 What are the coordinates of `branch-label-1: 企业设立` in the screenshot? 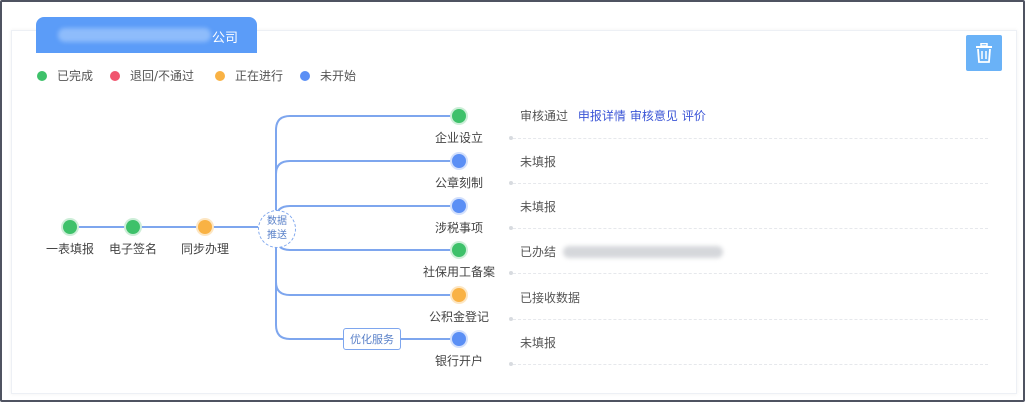 It's located at (459, 138).